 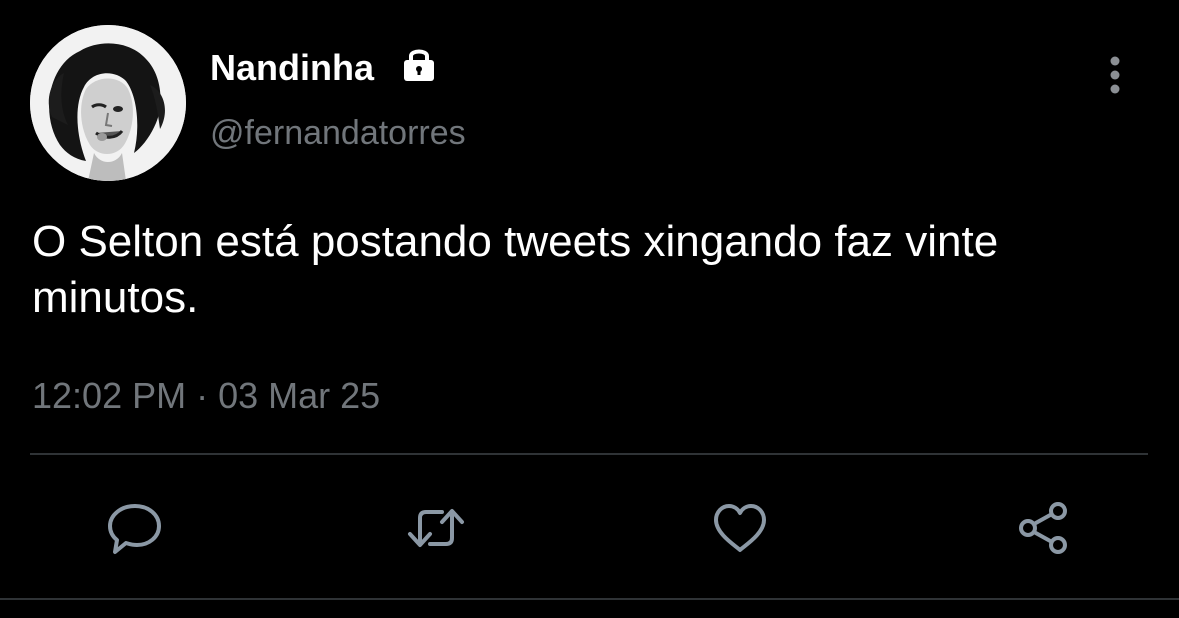 What do you see at coordinates (206, 396) in the screenshot?
I see `tweet-timestamp: 12:02 PM · 03 Mar 25` at bounding box center [206, 396].